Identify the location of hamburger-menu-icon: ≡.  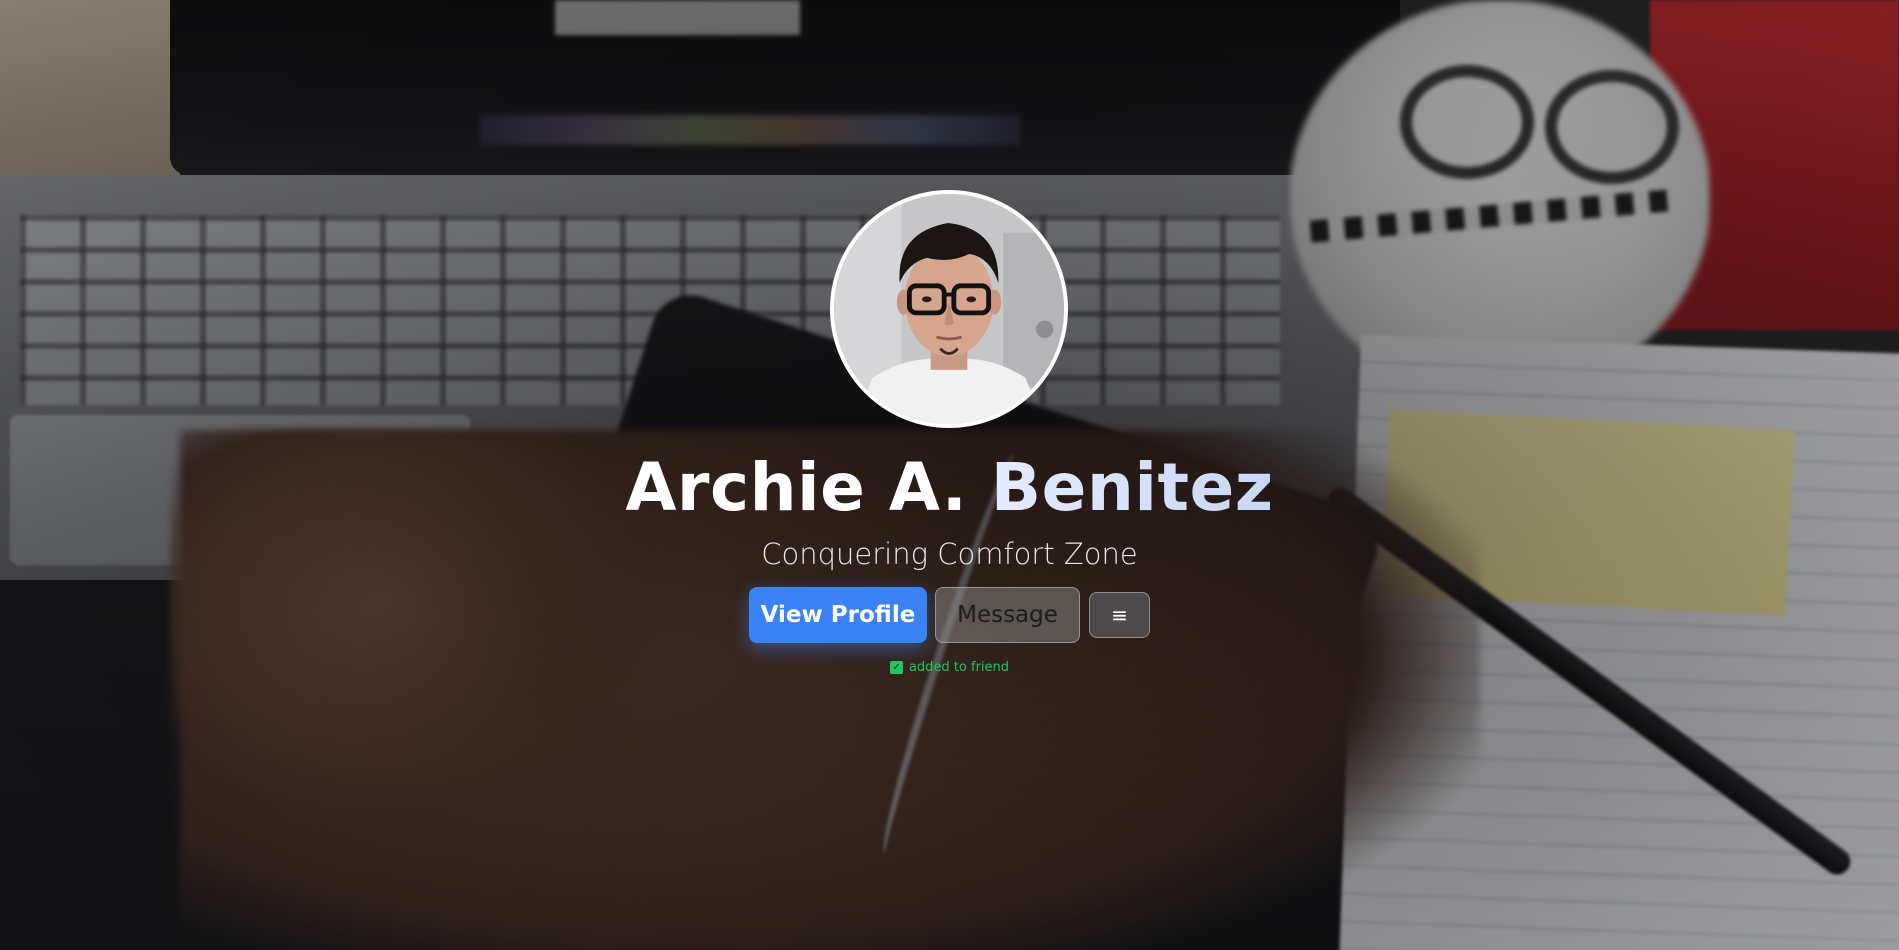
(1119, 615).